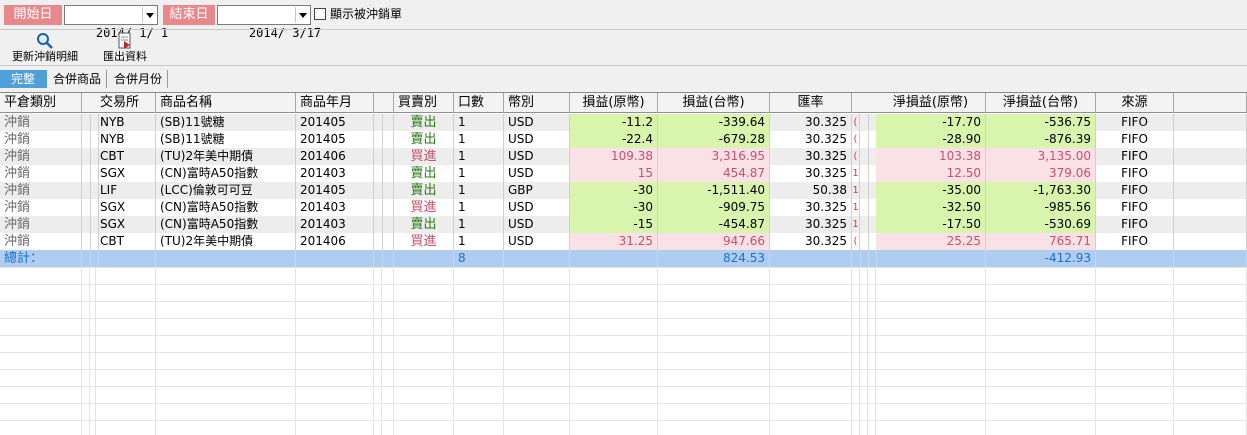  What do you see at coordinates (226, 103) in the screenshot?
I see `column-header: 商品名稱` at bounding box center [226, 103].